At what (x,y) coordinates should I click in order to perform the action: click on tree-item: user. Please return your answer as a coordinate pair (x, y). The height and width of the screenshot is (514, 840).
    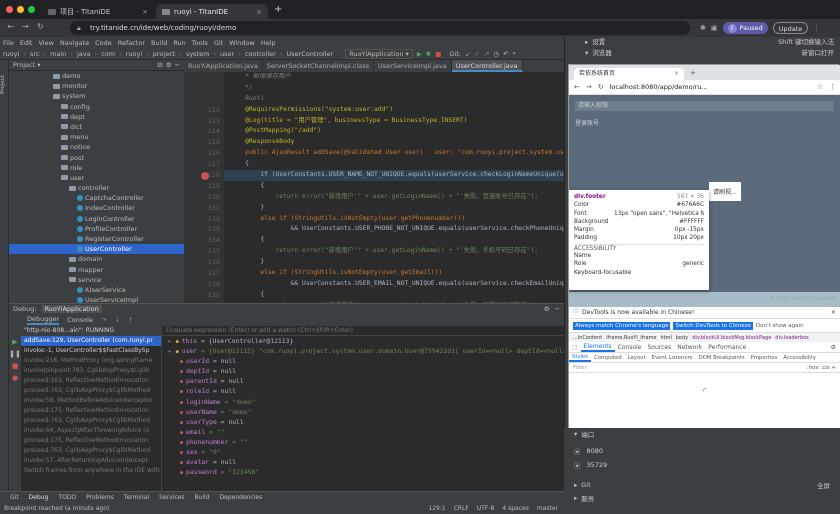
    Looking at the image, I should click on (96, 178).